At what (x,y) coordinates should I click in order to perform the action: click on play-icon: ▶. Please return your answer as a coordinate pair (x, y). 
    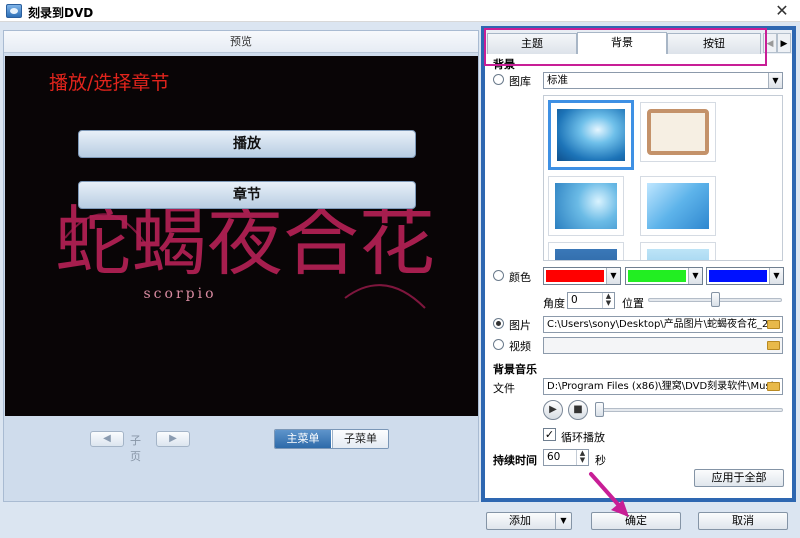
    Looking at the image, I should click on (553, 410).